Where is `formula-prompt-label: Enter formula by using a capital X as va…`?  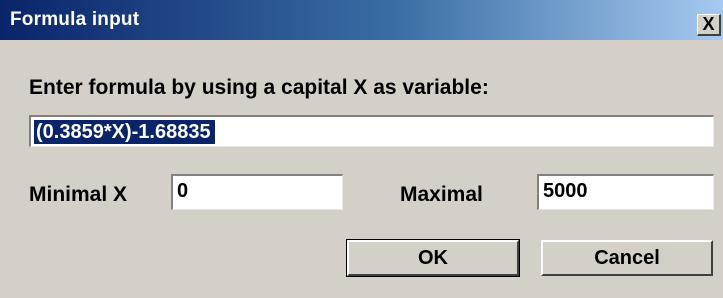 formula-prompt-label: Enter formula by using a capital X as va… is located at coordinates (259, 87).